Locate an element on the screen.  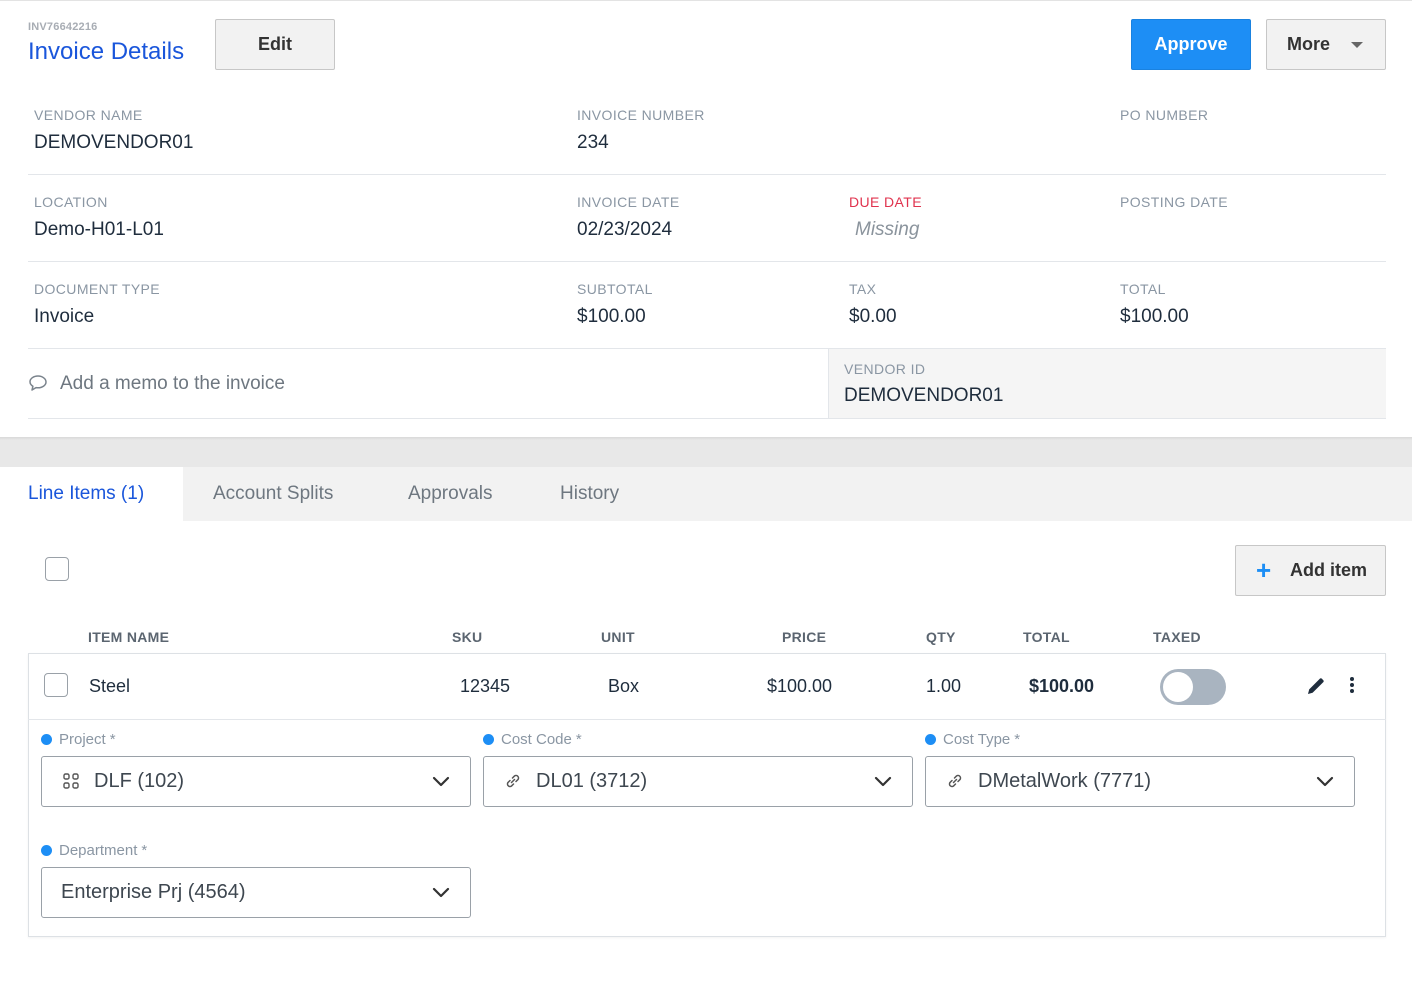
column-header-unit: UNIT is located at coordinates (618, 637).